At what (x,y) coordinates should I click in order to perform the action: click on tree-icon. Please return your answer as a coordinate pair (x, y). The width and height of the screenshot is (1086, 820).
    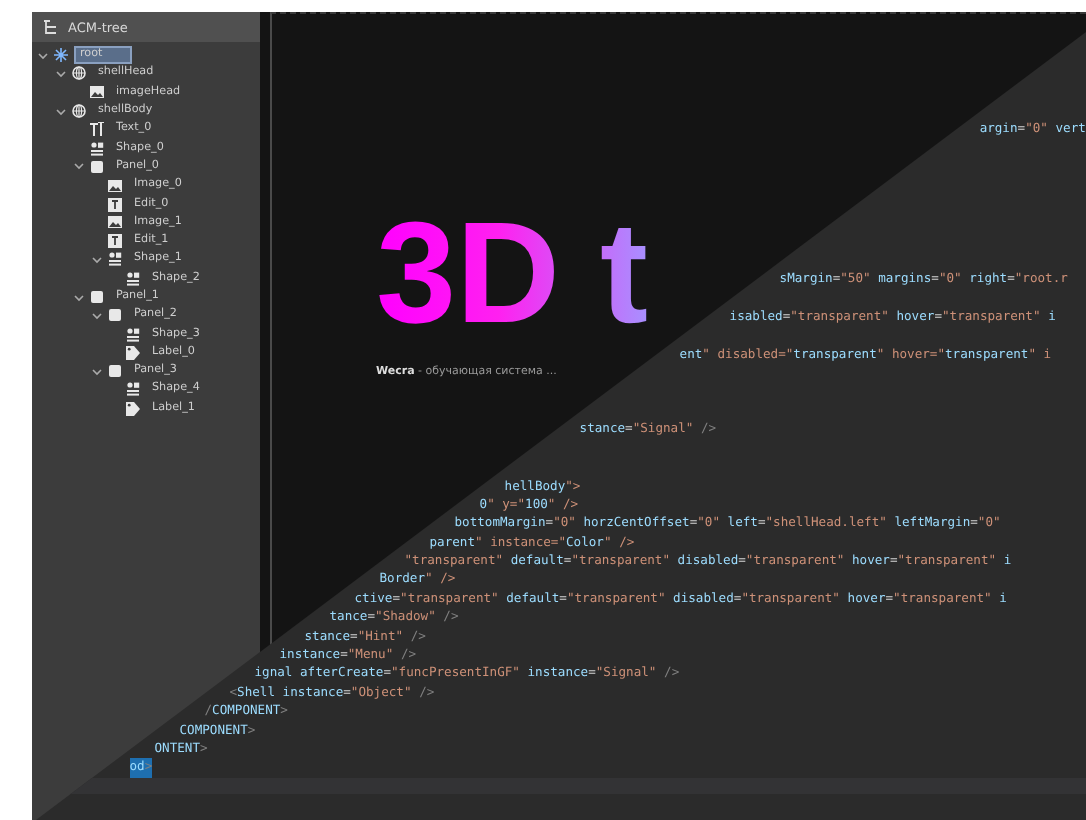
    Looking at the image, I should click on (51, 27).